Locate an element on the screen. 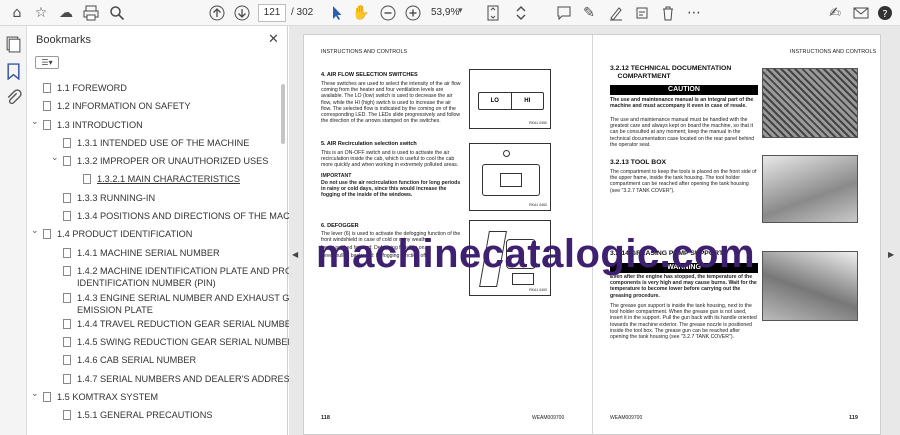  bookmark-label: 1.1 FOREWORD is located at coordinates (92, 88).